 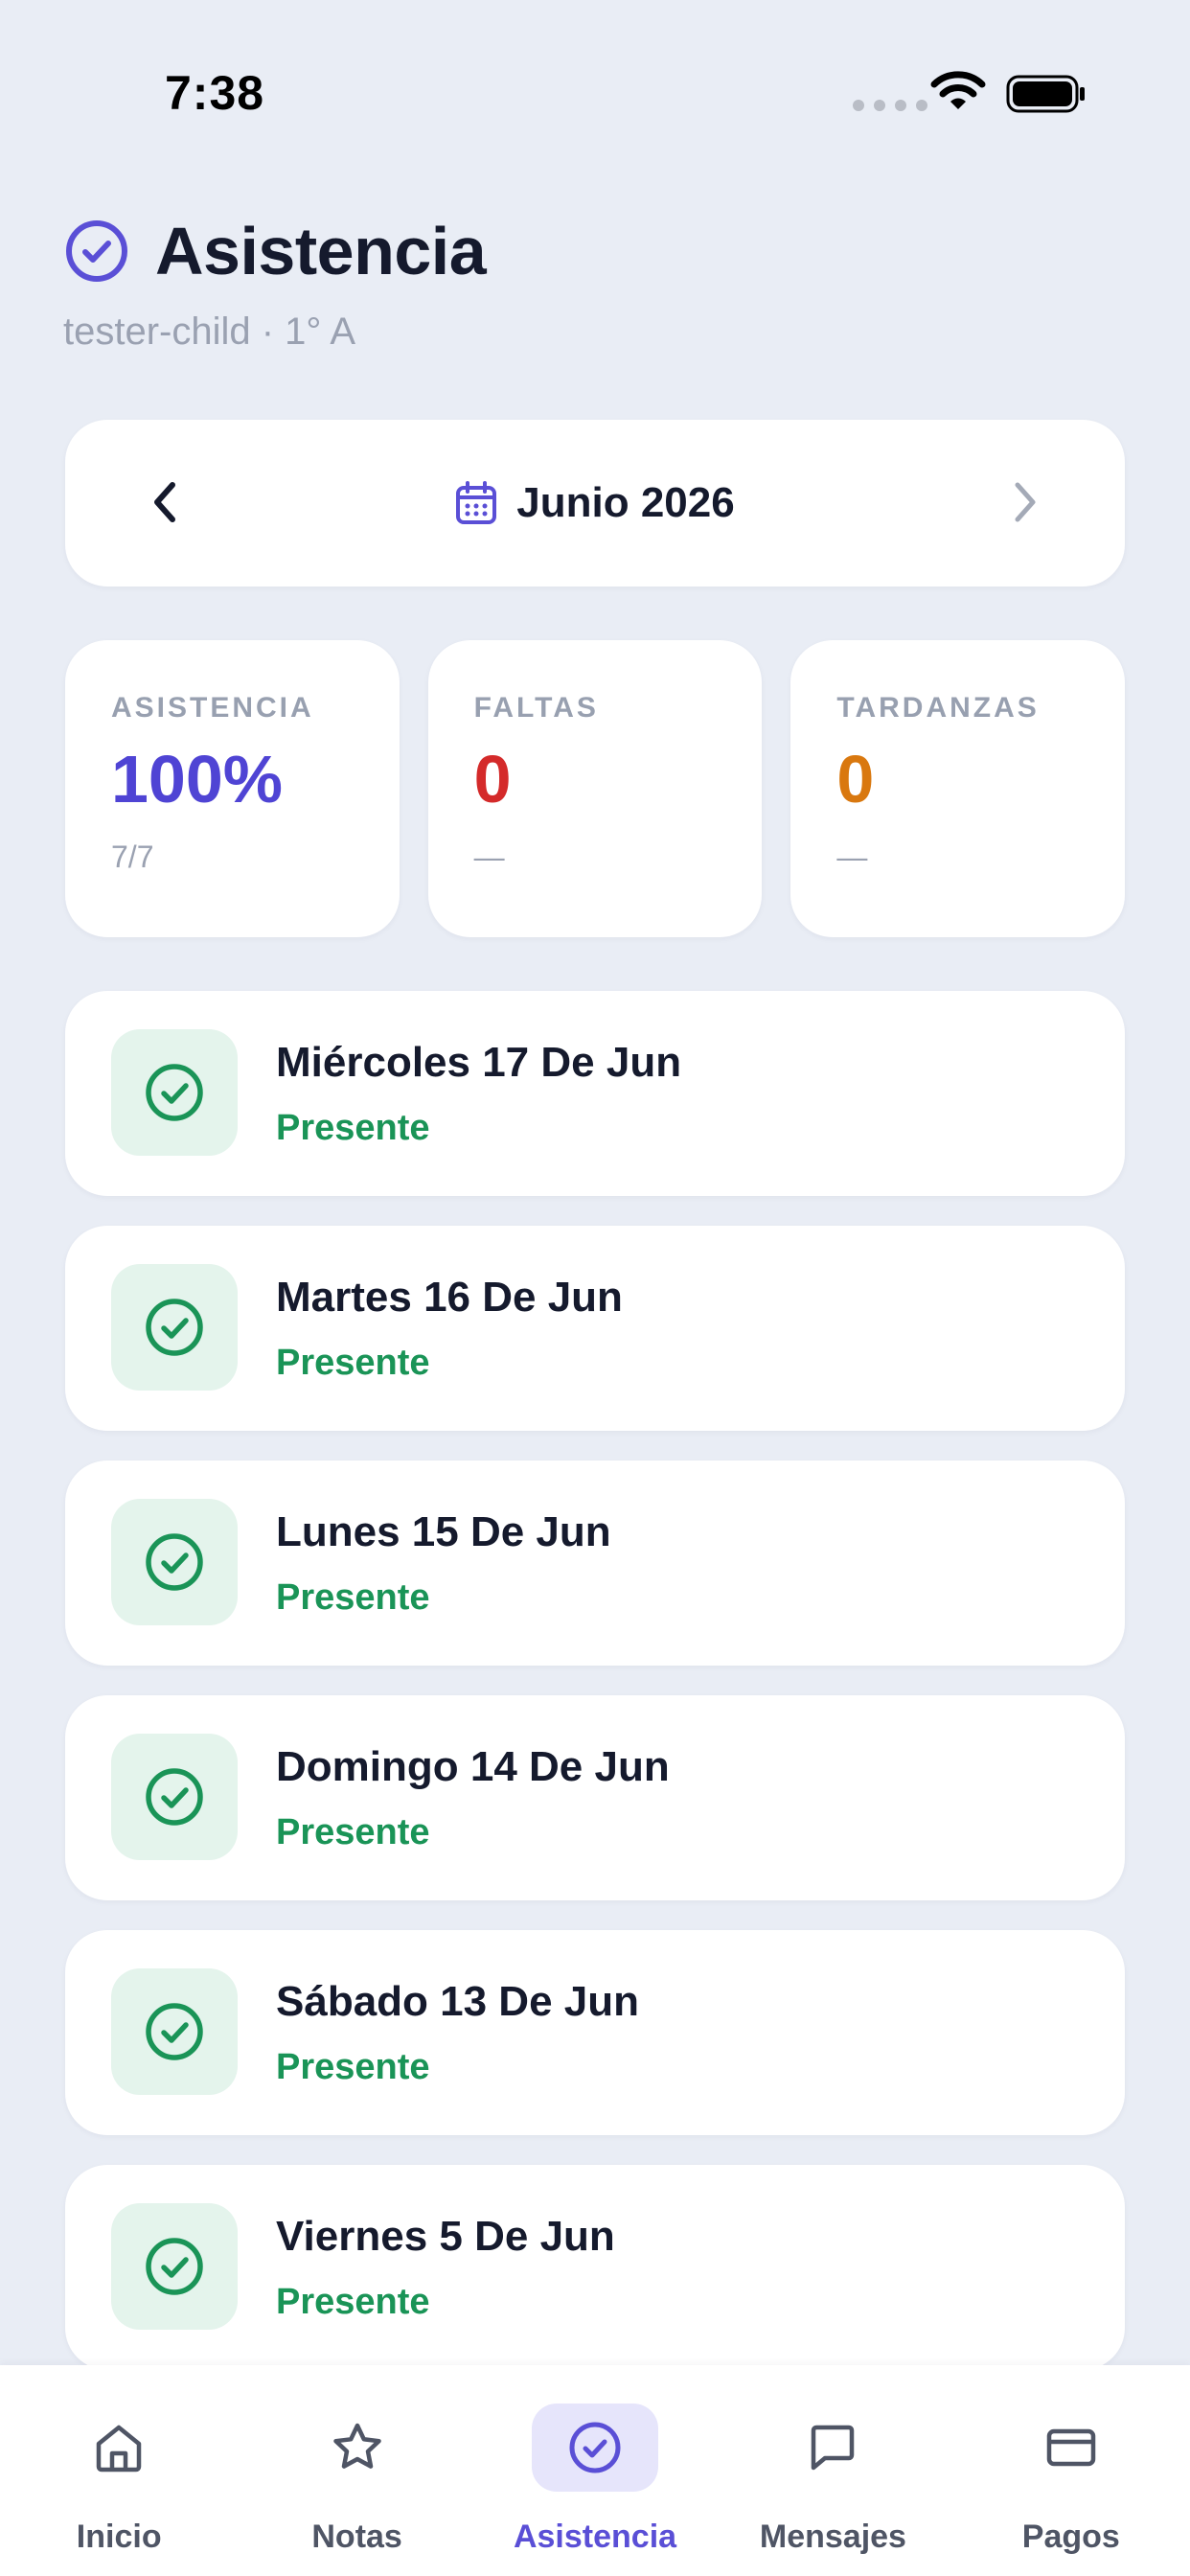 What do you see at coordinates (595, 2536) in the screenshot?
I see `tab-label: Asistencia` at bounding box center [595, 2536].